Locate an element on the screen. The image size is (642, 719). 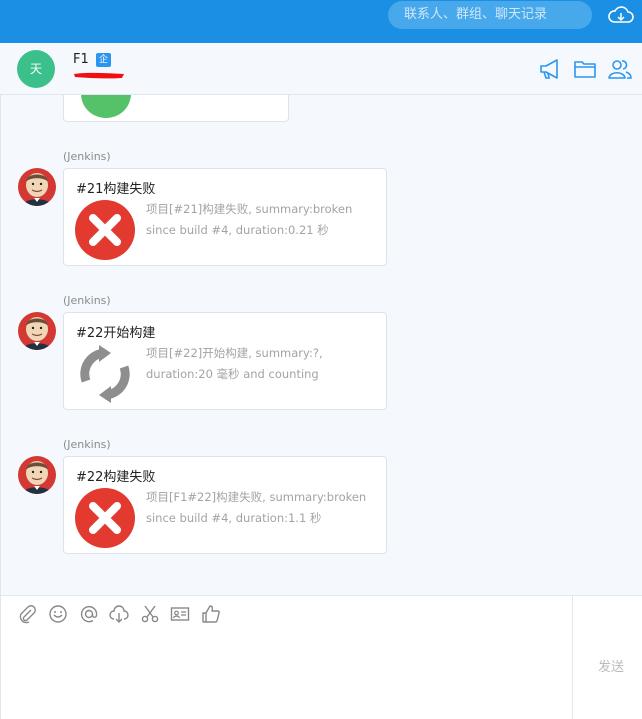
success-check-icon is located at coordinates (106, 106).